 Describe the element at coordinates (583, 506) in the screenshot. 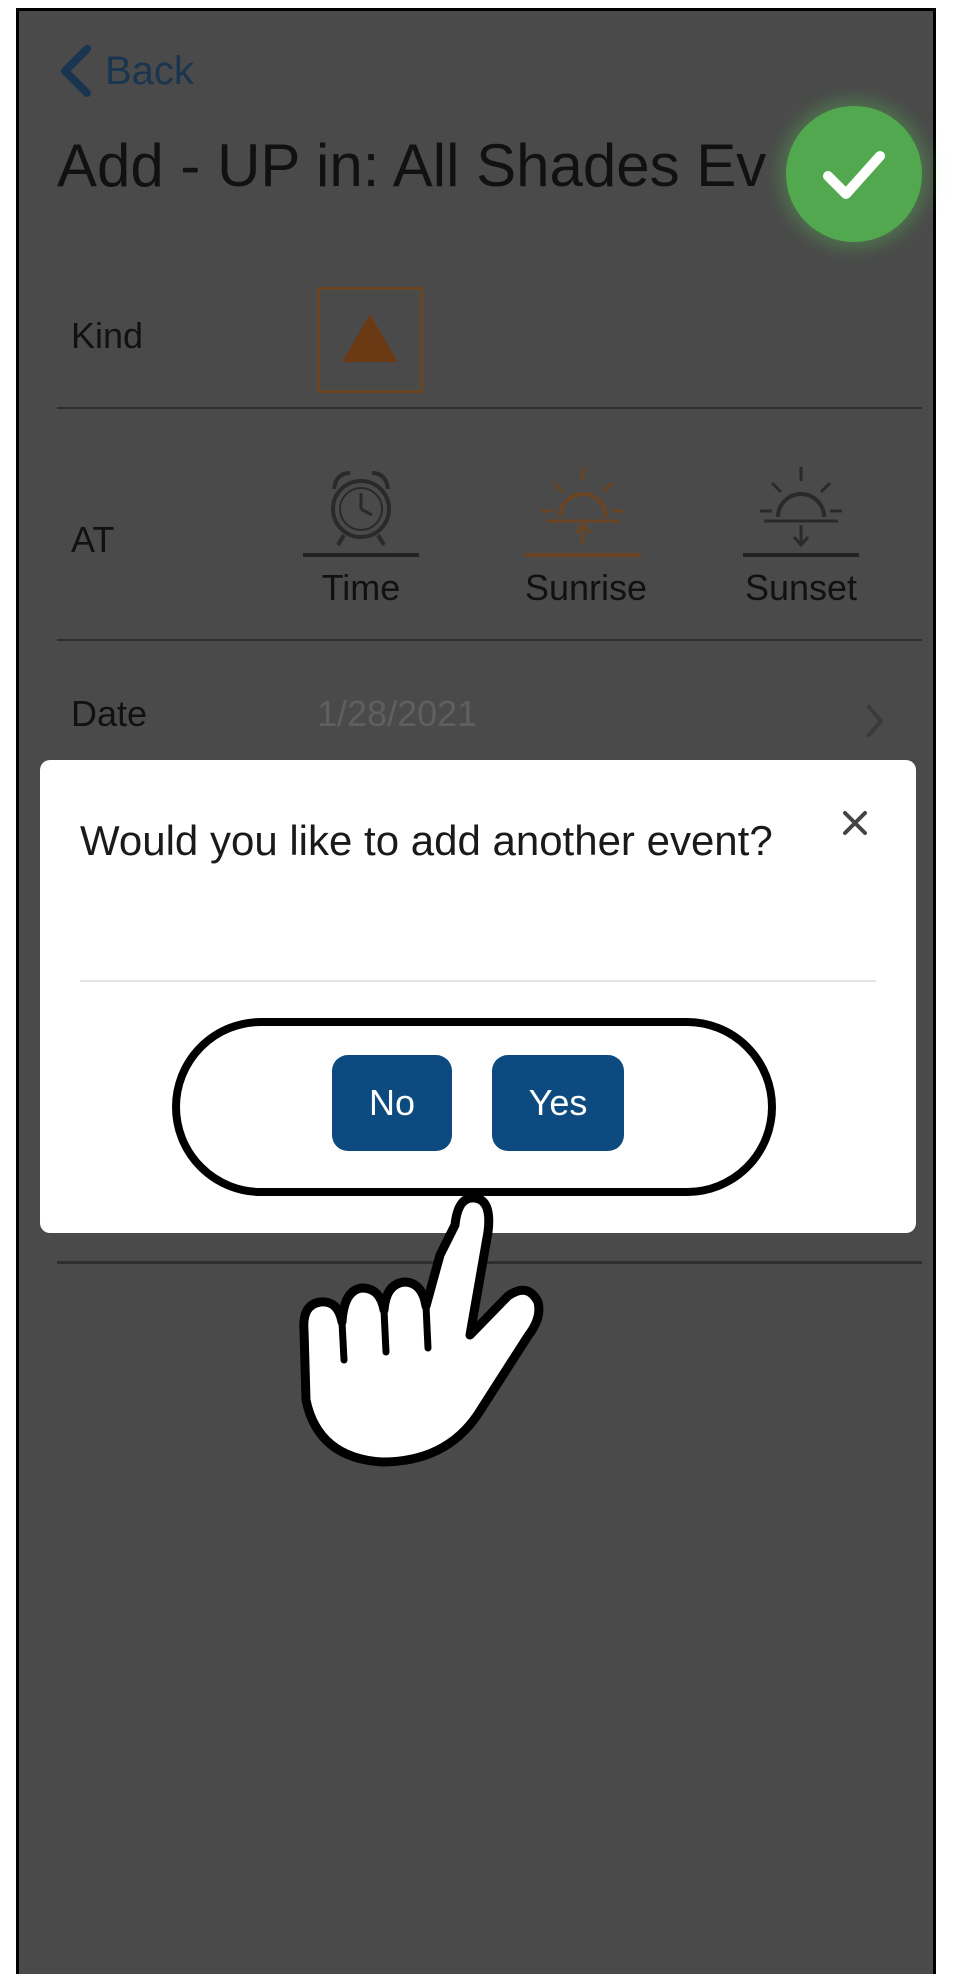

I see `sunrise-icon` at that location.